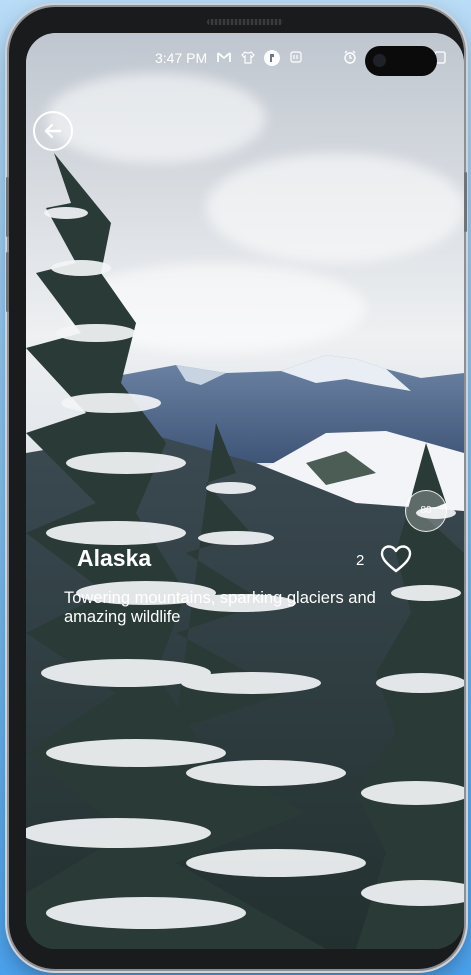 Image resolution: width=471 pixels, height=975 pixels. Describe the element at coordinates (396, 559) in the screenshot. I see `heart-icon` at that location.